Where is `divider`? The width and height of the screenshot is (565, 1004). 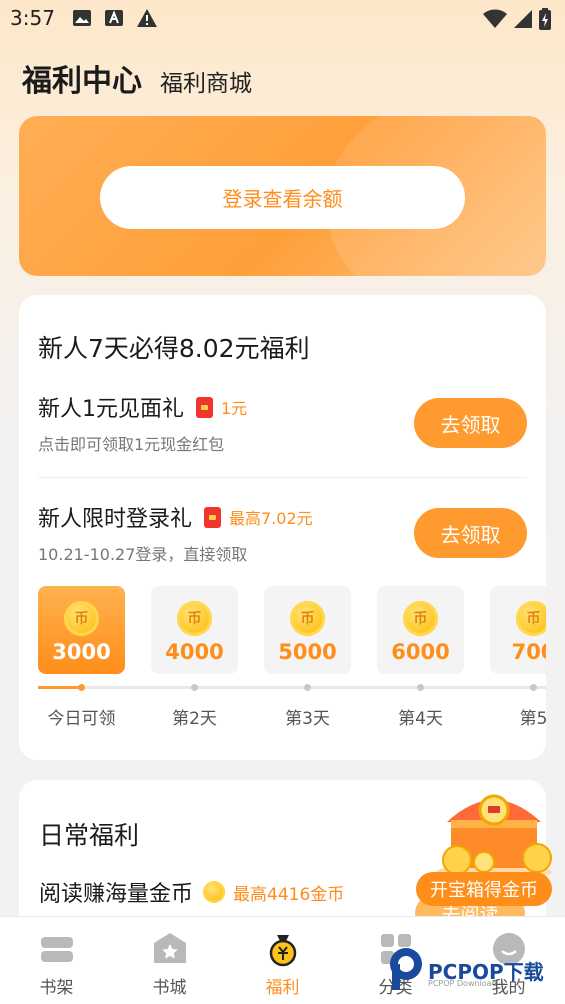
divider is located at coordinates (282, 477).